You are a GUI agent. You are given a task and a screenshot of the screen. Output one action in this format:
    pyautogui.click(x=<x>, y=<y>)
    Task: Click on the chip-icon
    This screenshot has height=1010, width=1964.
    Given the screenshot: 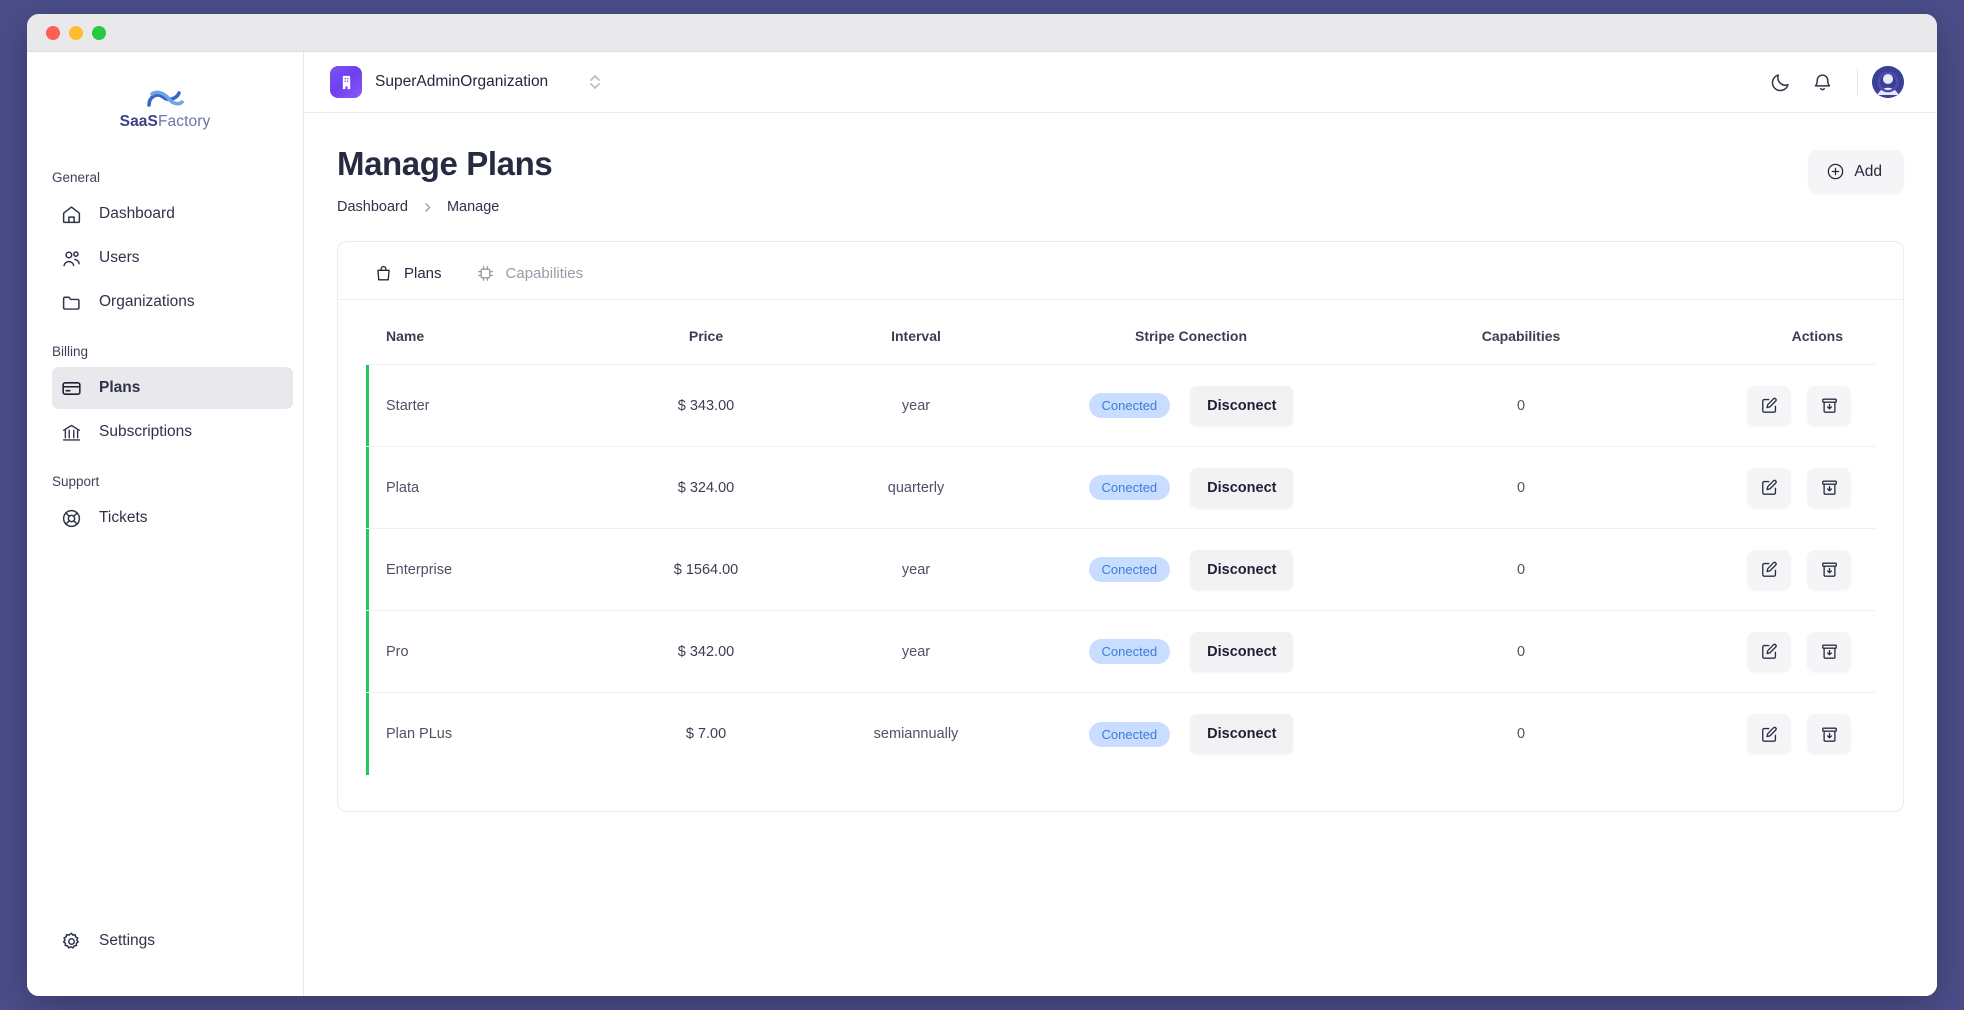 What is the action you would take?
    pyautogui.click(x=485, y=273)
    